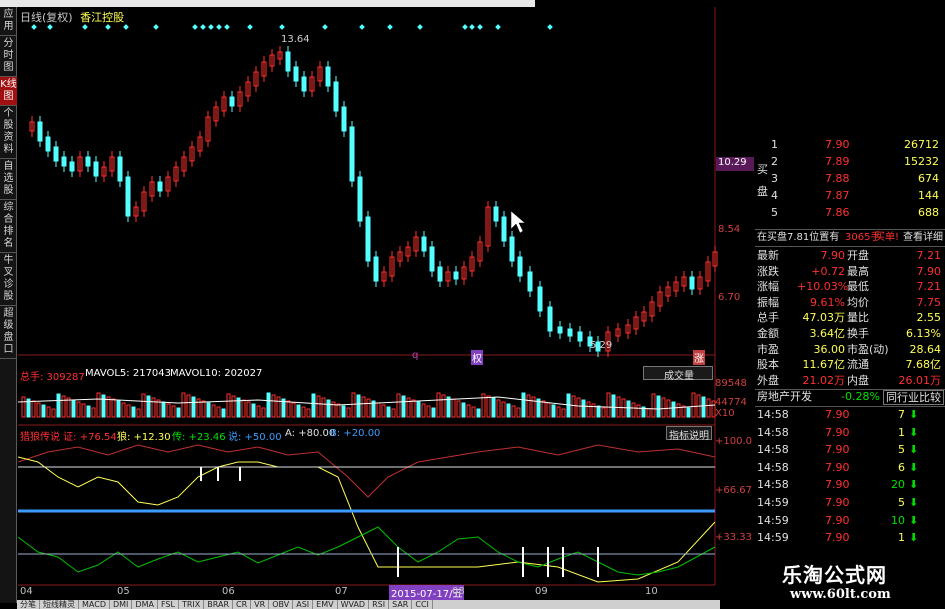 The height and width of the screenshot is (609, 945). What do you see at coordinates (325, 604) in the screenshot?
I see `indicator-tab: EMV` at bounding box center [325, 604].